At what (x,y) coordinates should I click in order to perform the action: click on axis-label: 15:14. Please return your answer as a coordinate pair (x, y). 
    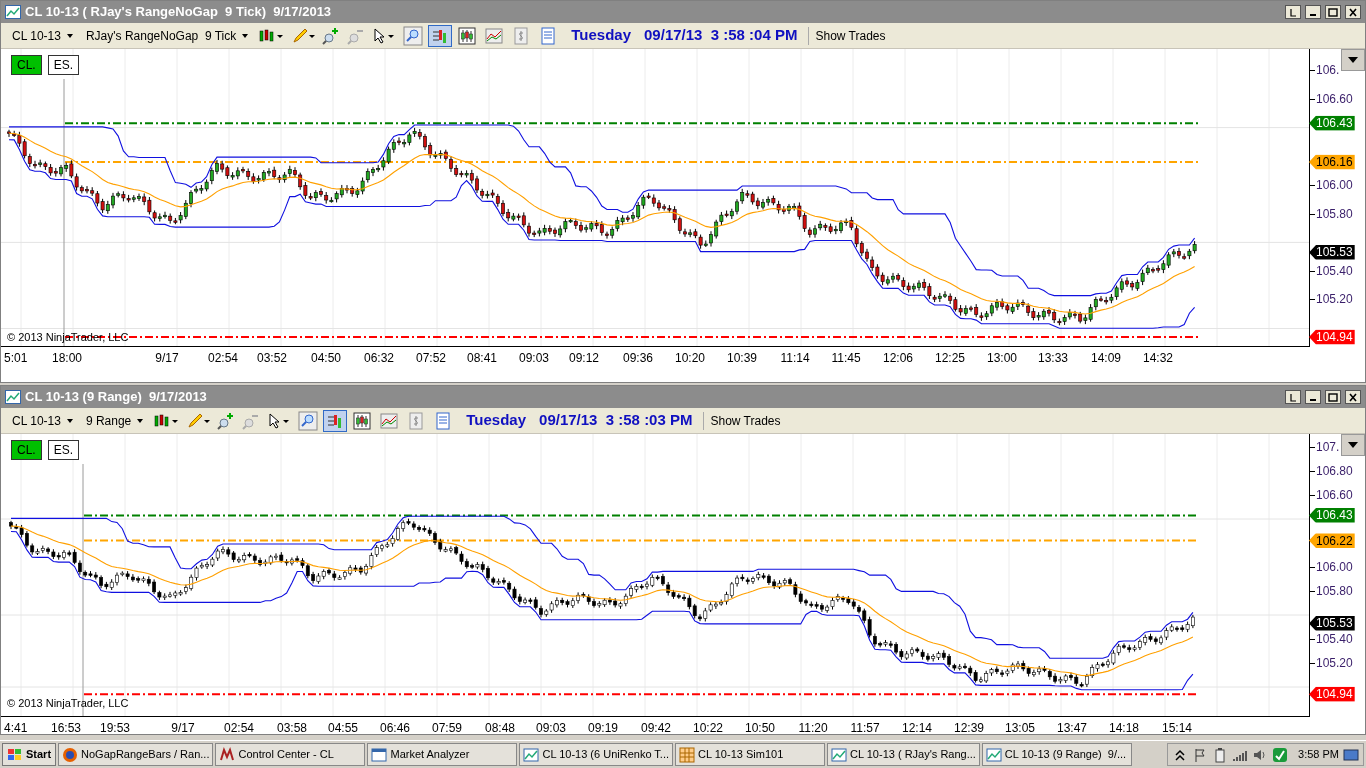
    Looking at the image, I should click on (1177, 728).